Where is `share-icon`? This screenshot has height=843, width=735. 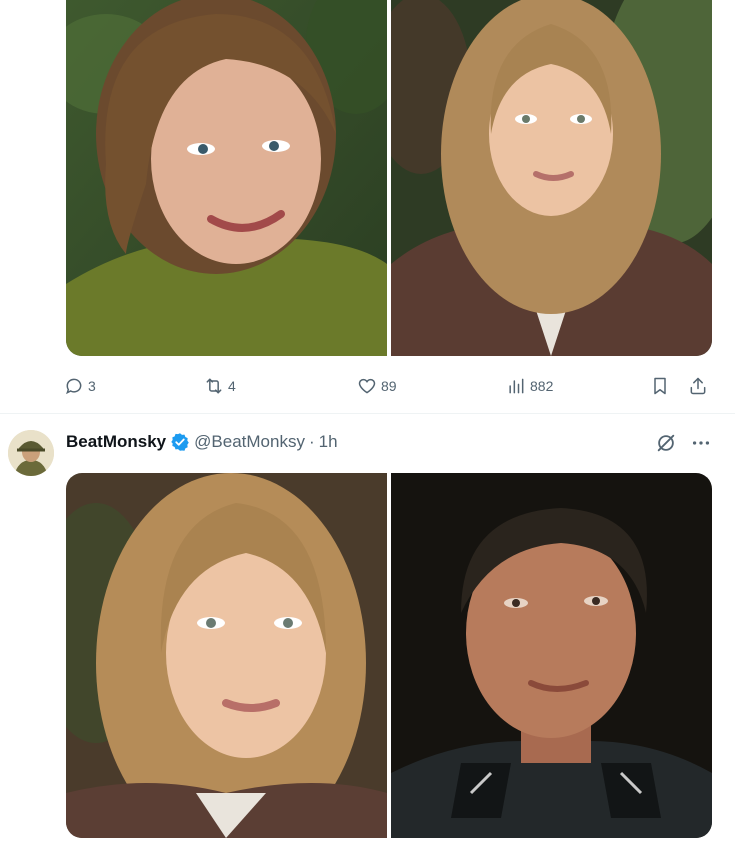 share-icon is located at coordinates (698, 386).